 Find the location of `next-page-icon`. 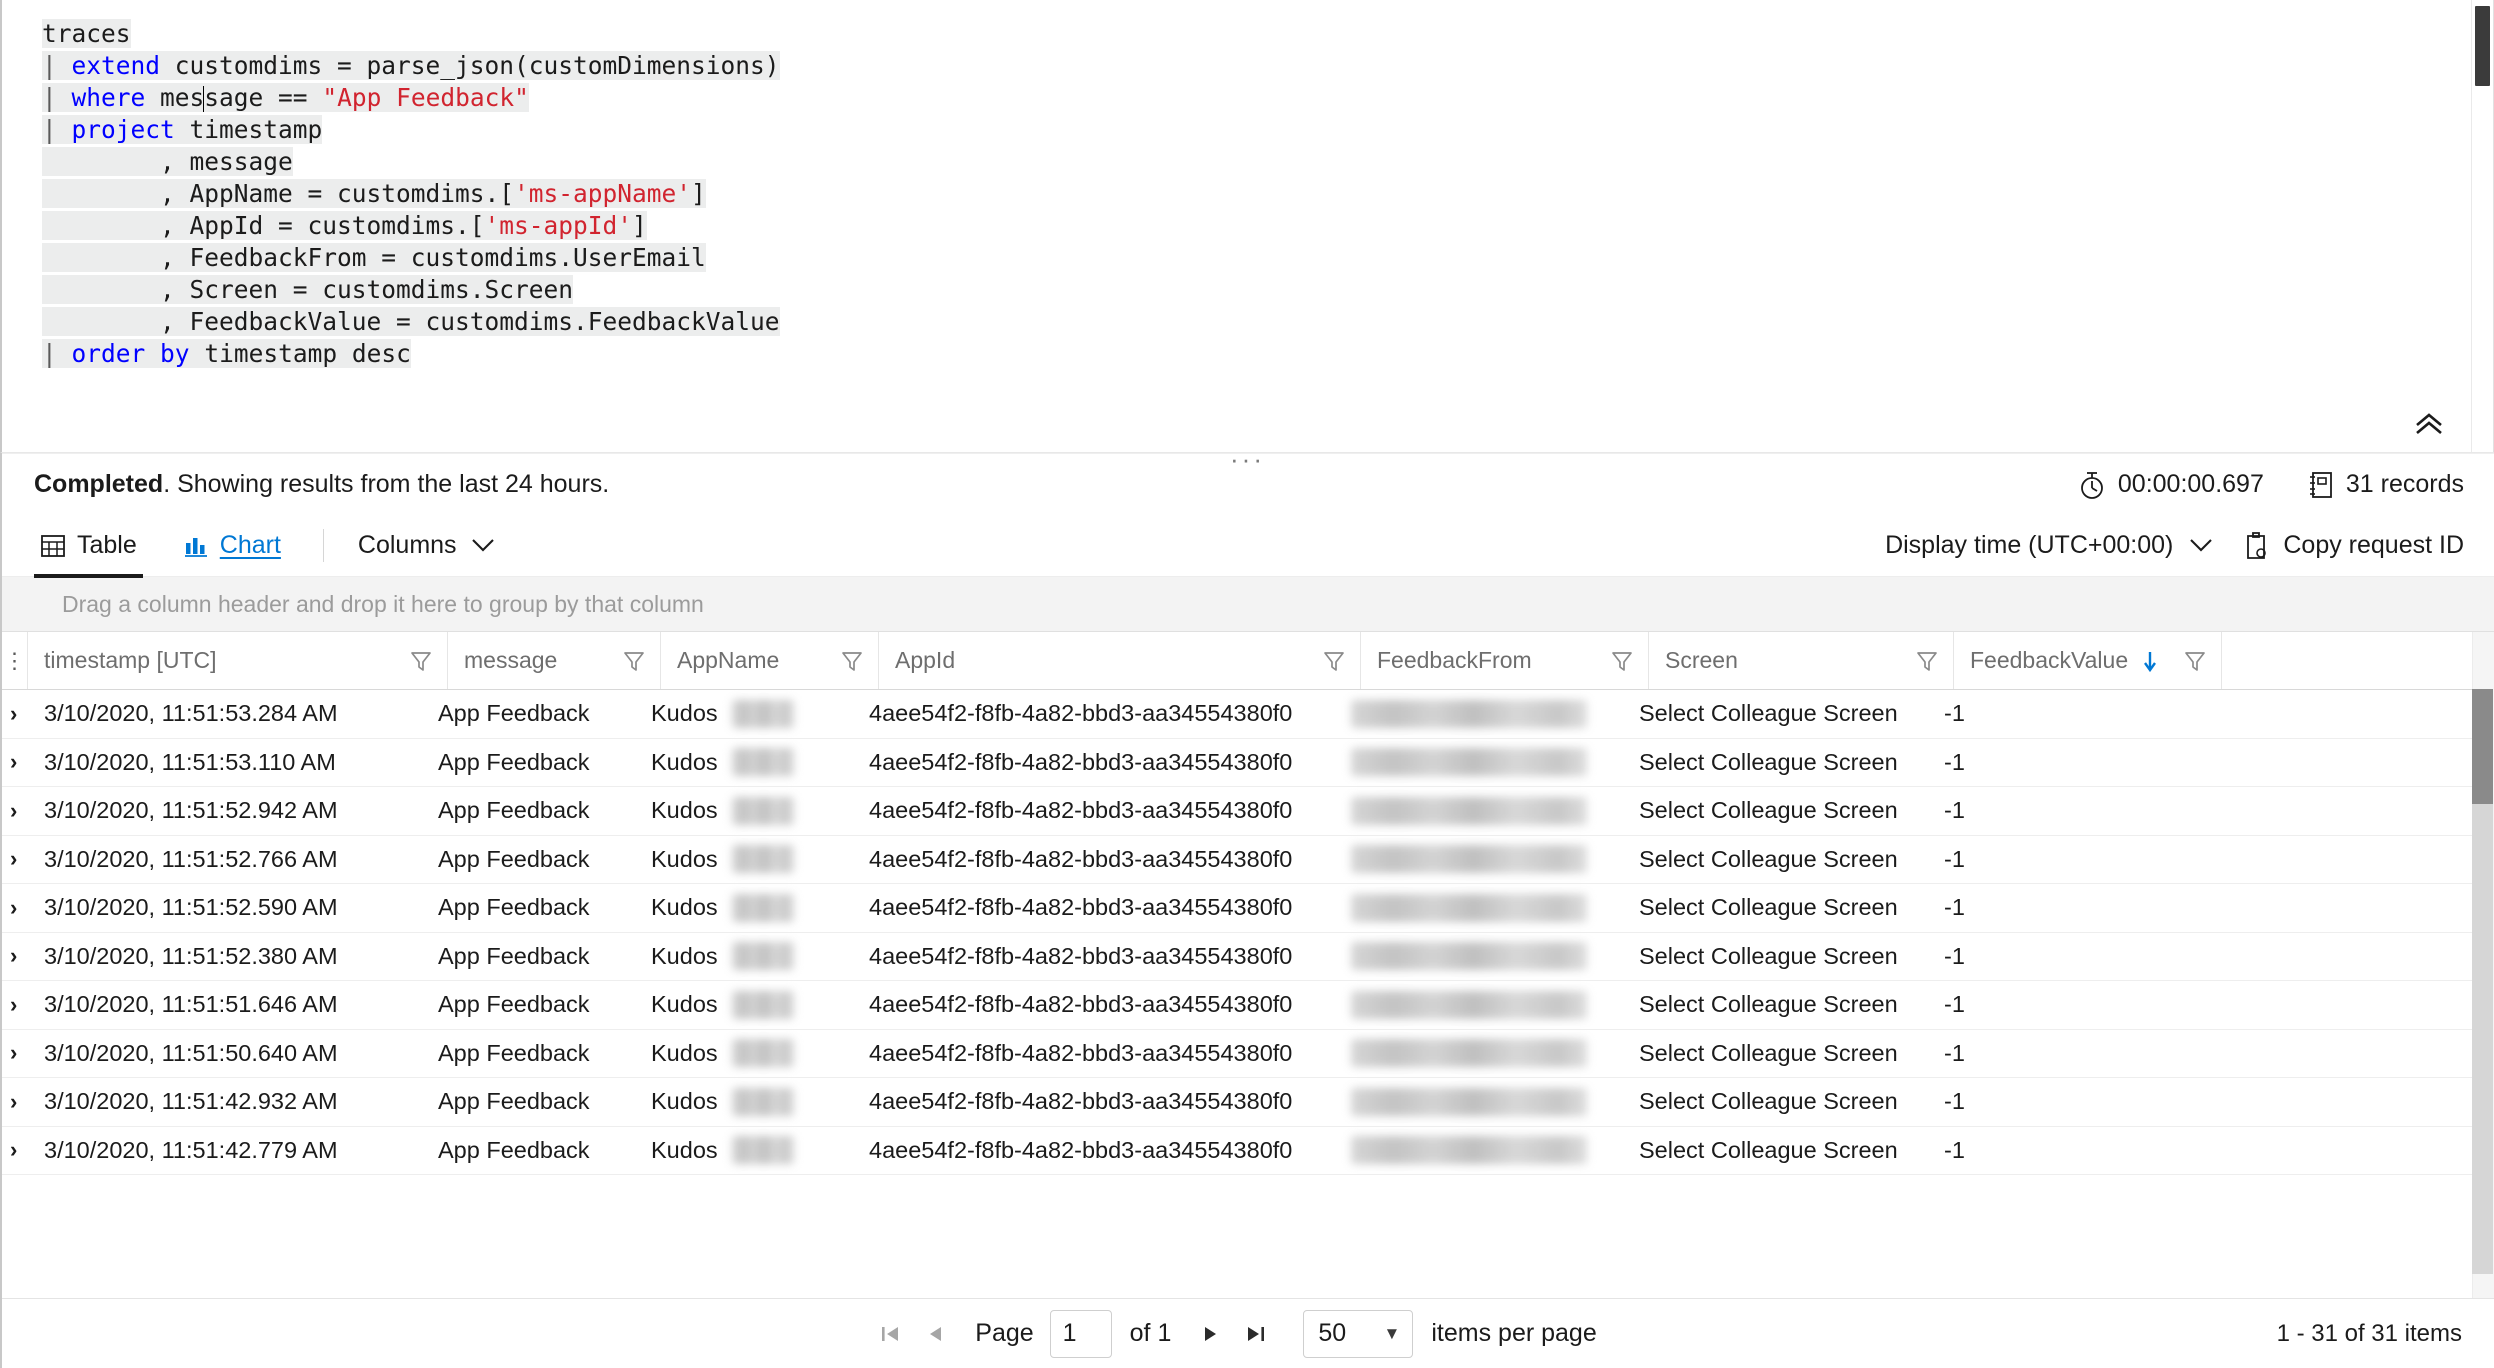

next-page-icon is located at coordinates (1211, 1334).